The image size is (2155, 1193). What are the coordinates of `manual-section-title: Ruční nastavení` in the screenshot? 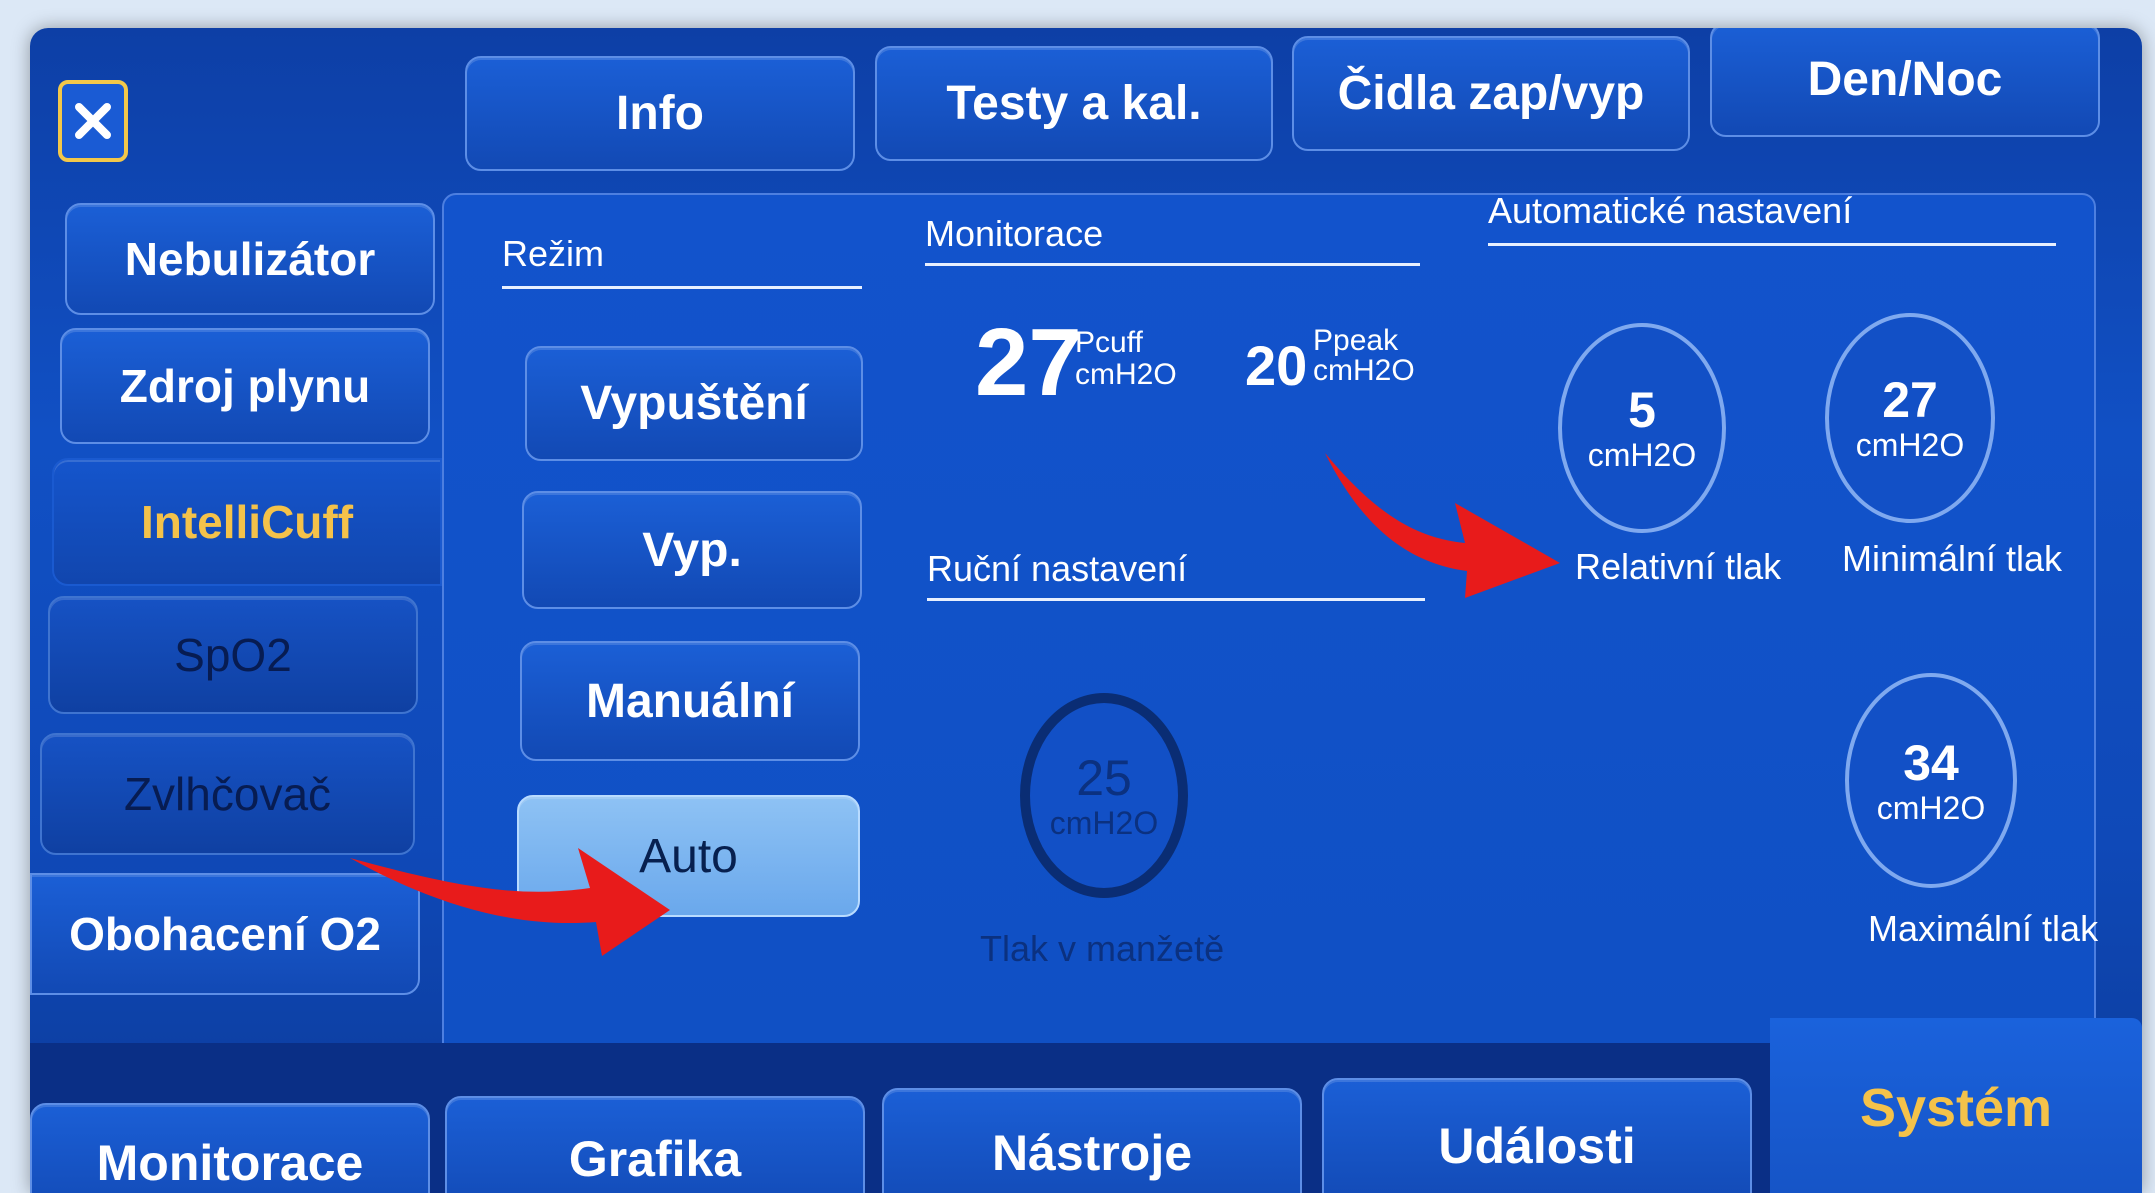 It's located at (1057, 568).